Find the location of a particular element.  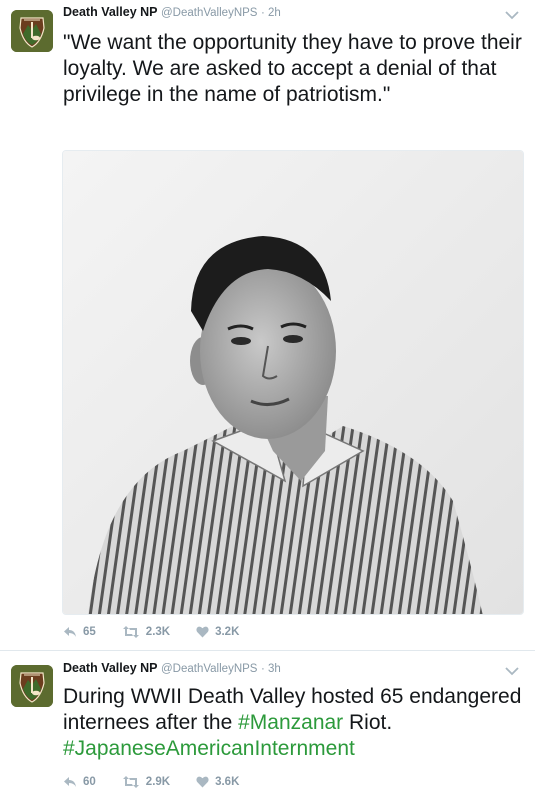

tweet-header: Death Valley NP @DeathValleyNPS · 3h is located at coordinates (172, 670).